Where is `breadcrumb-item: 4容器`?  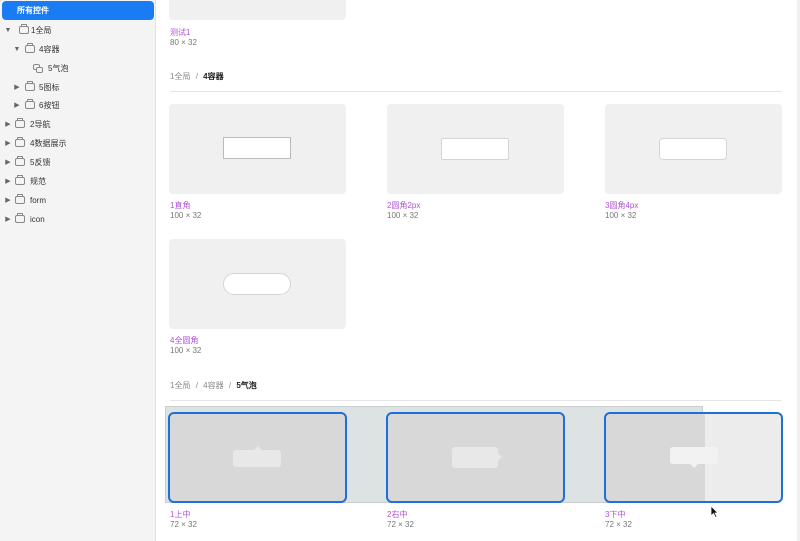
breadcrumb-item: 4容器 is located at coordinates (213, 385).